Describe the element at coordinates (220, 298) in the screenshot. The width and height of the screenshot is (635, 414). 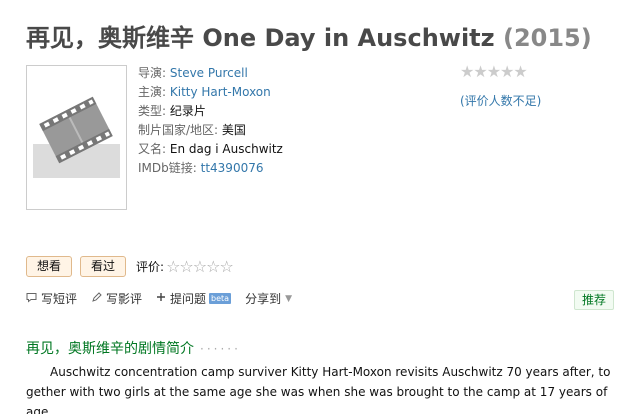
I see `beta-badge: beta` at that location.